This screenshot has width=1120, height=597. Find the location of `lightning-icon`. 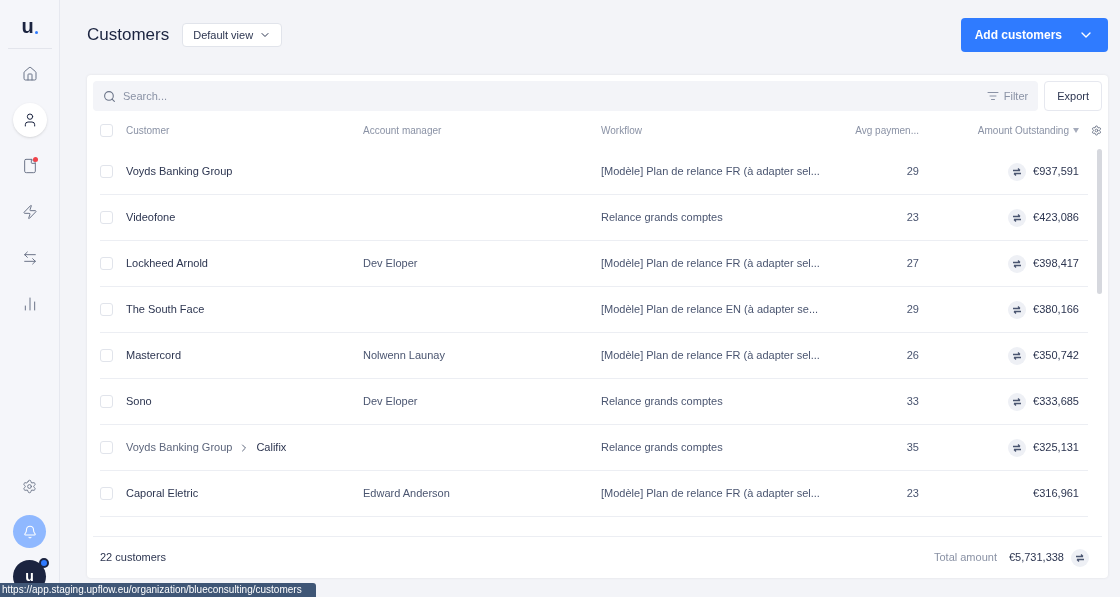

lightning-icon is located at coordinates (29, 212).